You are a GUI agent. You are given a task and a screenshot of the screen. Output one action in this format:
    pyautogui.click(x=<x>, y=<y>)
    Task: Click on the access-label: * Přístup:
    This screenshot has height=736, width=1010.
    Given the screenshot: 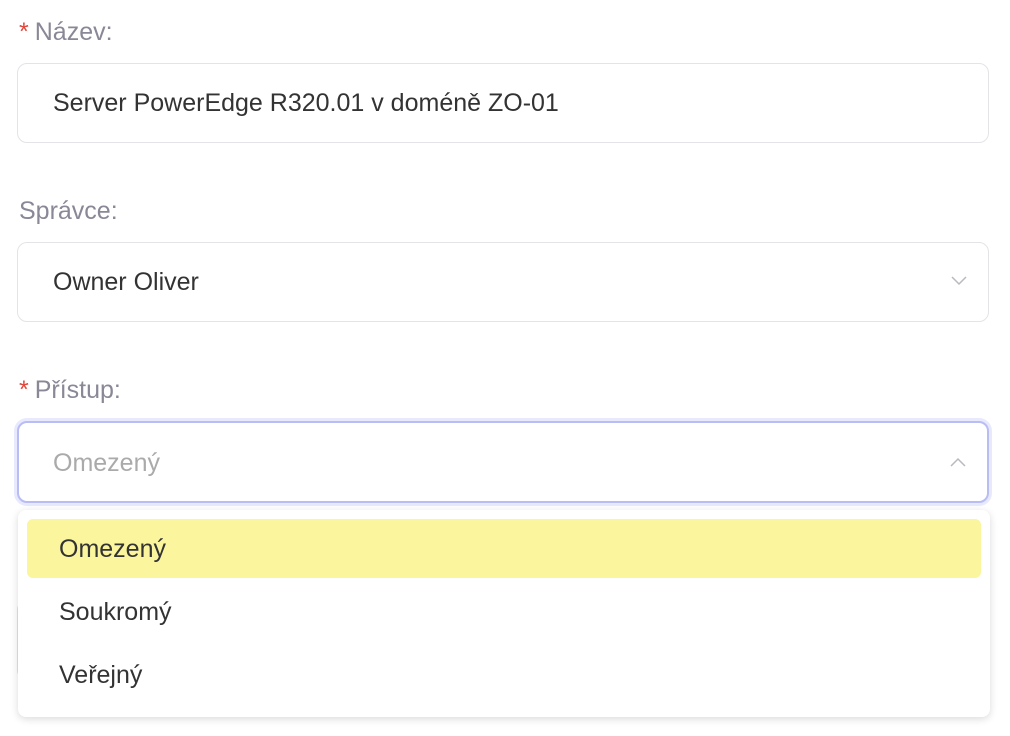 What is the action you would take?
    pyautogui.click(x=70, y=390)
    